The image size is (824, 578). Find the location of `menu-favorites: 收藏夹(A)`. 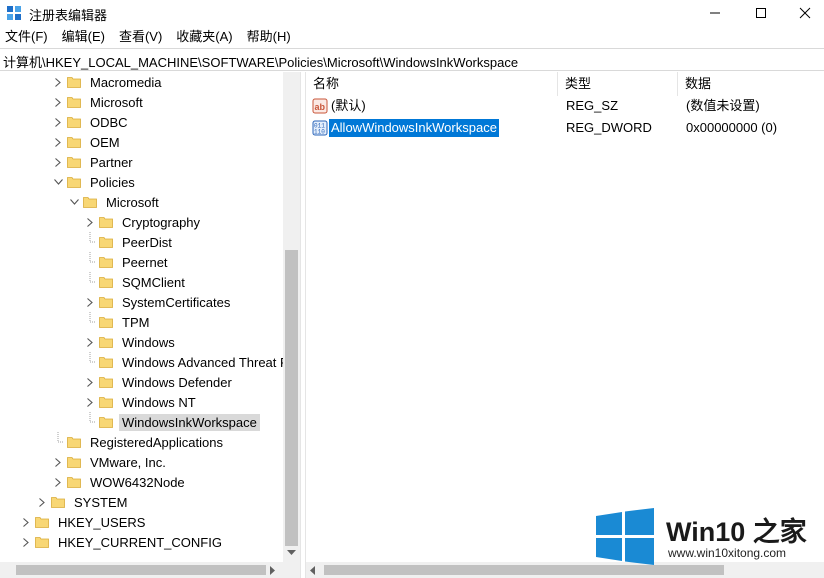

menu-favorites: 收藏夹(A) is located at coordinates (204, 37).